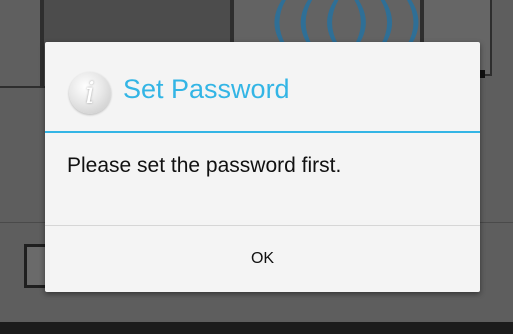  Describe the element at coordinates (262, 132) in the screenshot. I see `title-divider` at that location.